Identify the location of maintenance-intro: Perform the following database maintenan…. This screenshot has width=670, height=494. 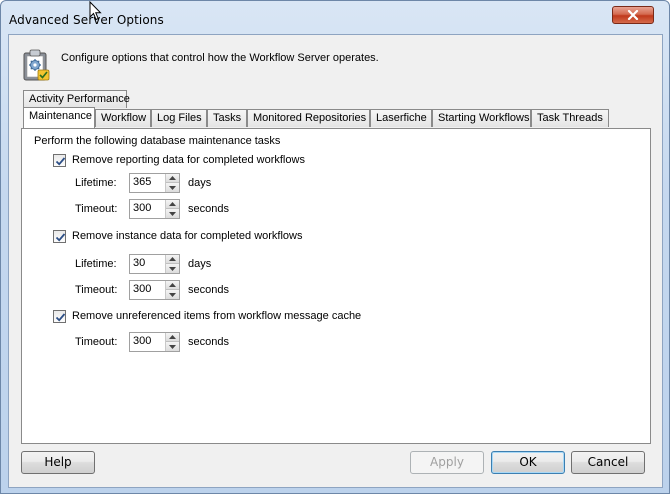
(157, 141).